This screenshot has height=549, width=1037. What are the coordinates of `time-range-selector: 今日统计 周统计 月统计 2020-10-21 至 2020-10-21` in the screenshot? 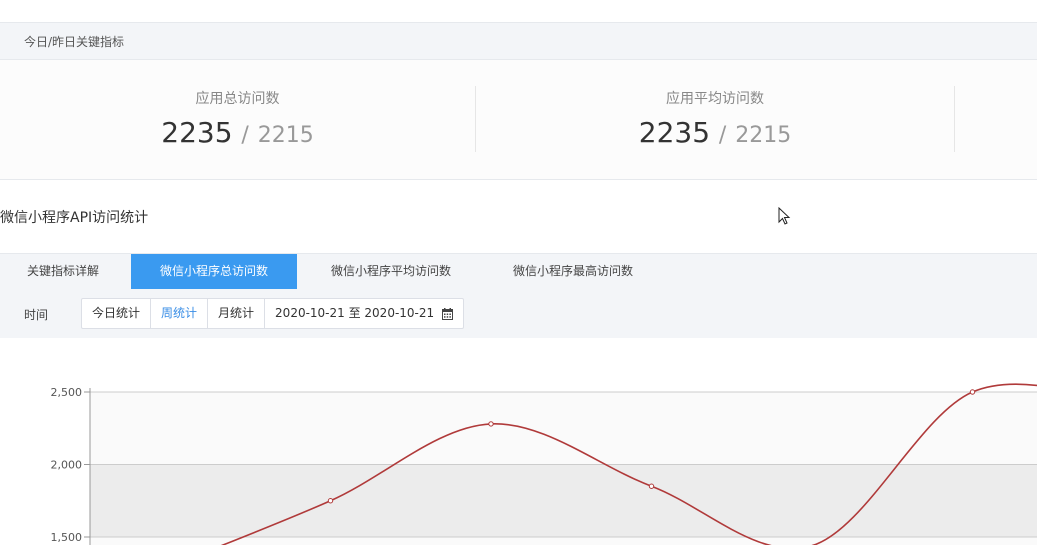 It's located at (272, 313).